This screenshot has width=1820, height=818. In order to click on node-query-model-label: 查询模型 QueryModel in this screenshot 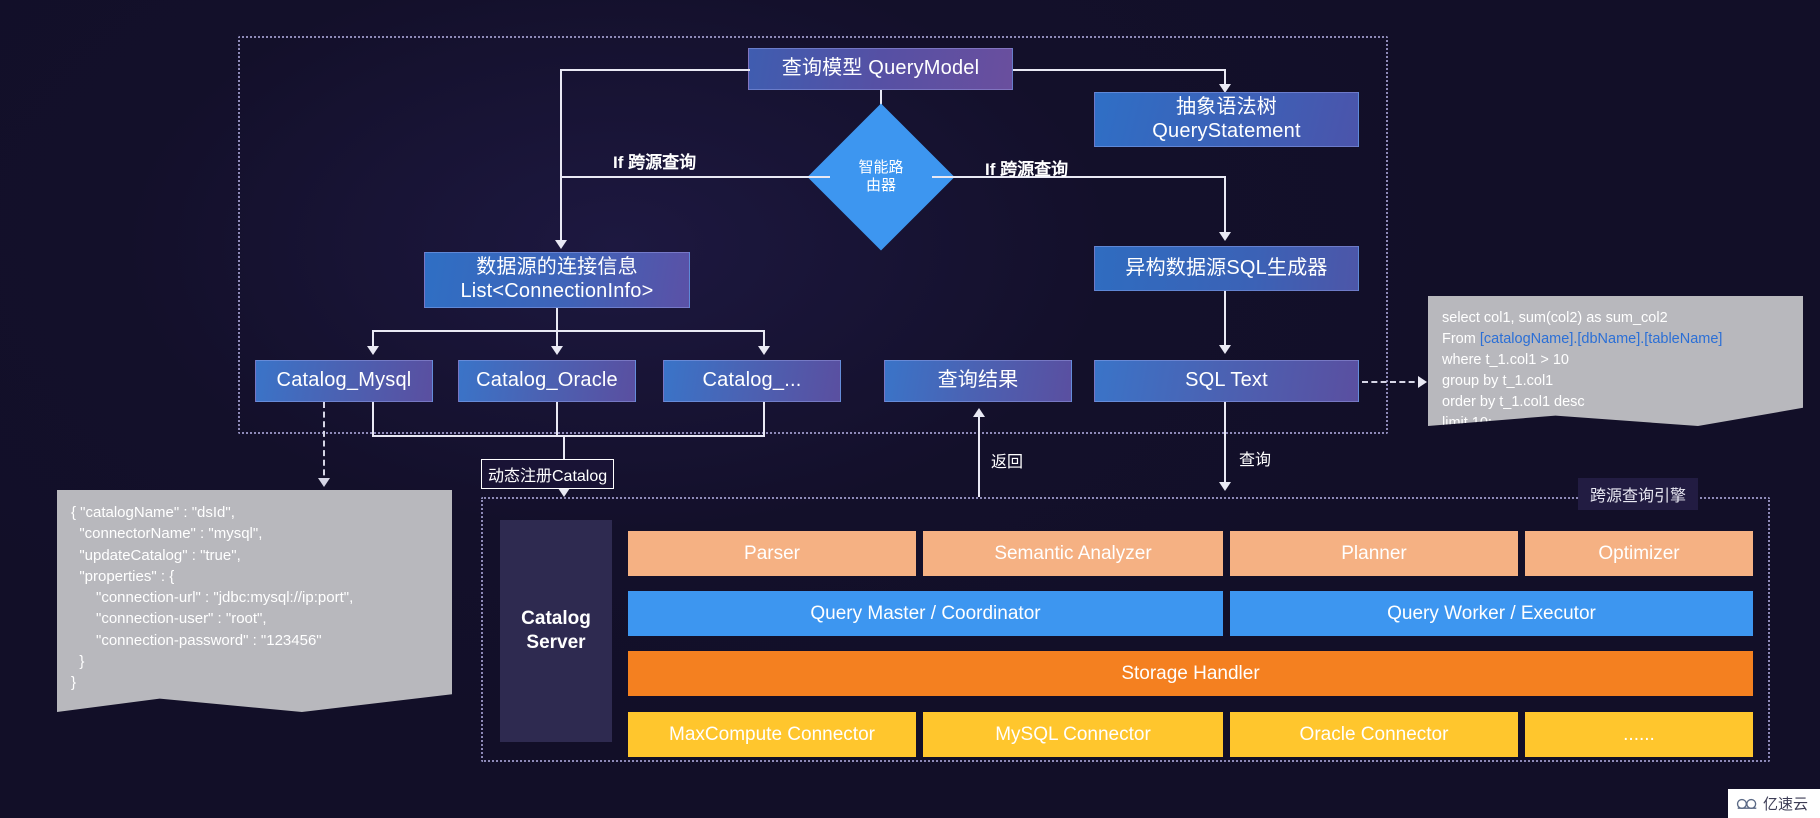, I will do `click(880, 68)`.